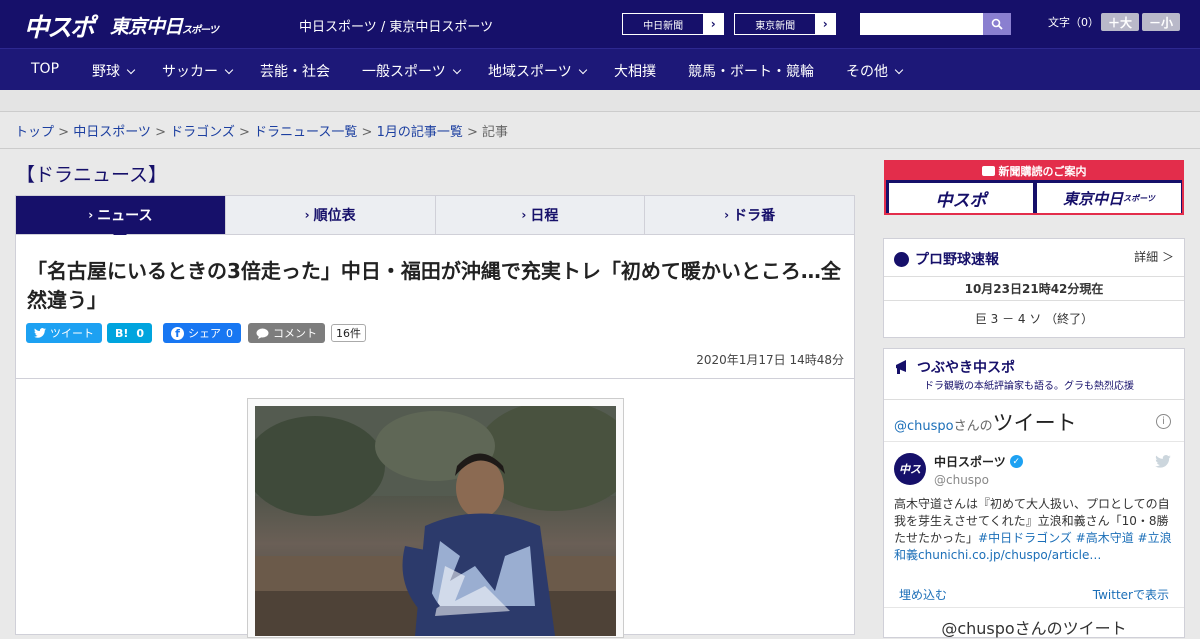  I want to click on breadcrumb-link: トップ, so click(34, 132).